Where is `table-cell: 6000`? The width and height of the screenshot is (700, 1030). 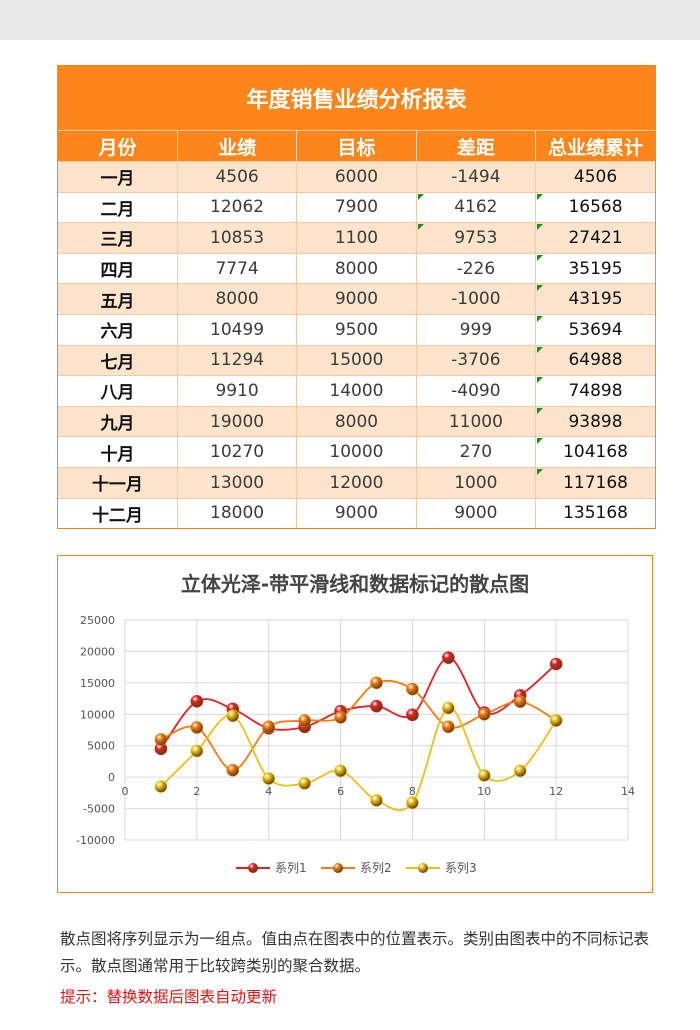 table-cell: 6000 is located at coordinates (356, 177).